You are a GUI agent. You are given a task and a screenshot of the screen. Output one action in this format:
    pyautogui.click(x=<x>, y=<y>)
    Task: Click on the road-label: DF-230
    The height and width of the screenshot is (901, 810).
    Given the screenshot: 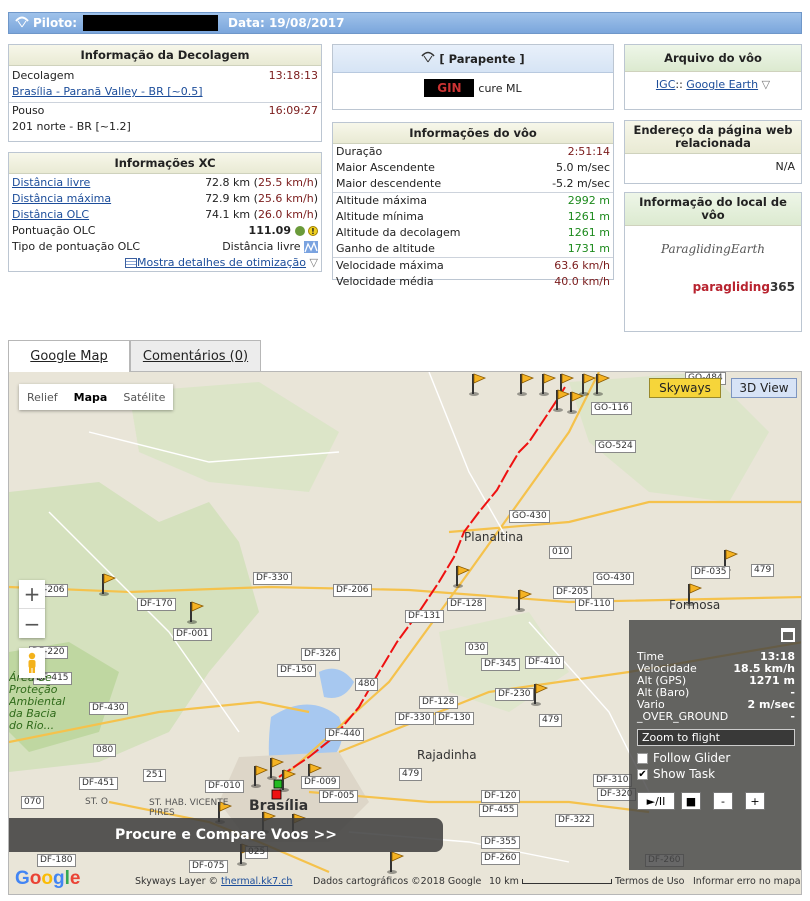 What is the action you would take?
    pyautogui.click(x=514, y=694)
    